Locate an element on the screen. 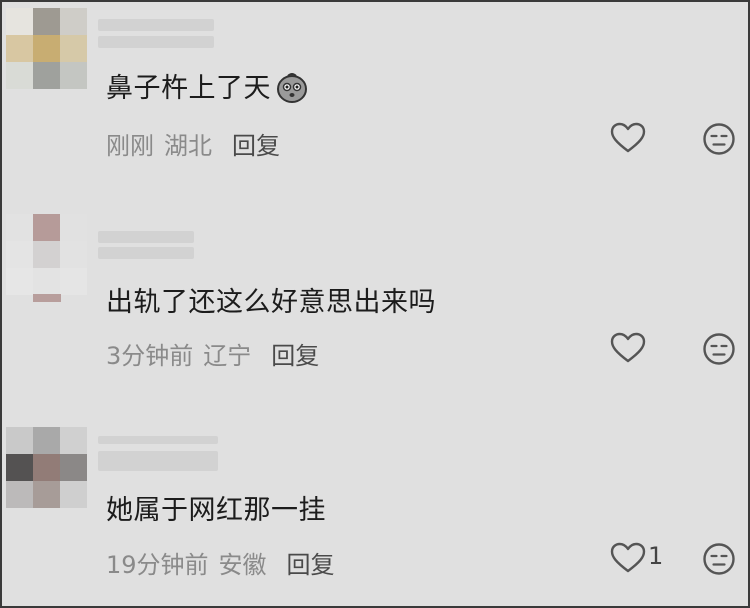  comment-location: 湖北 is located at coordinates (188, 146).